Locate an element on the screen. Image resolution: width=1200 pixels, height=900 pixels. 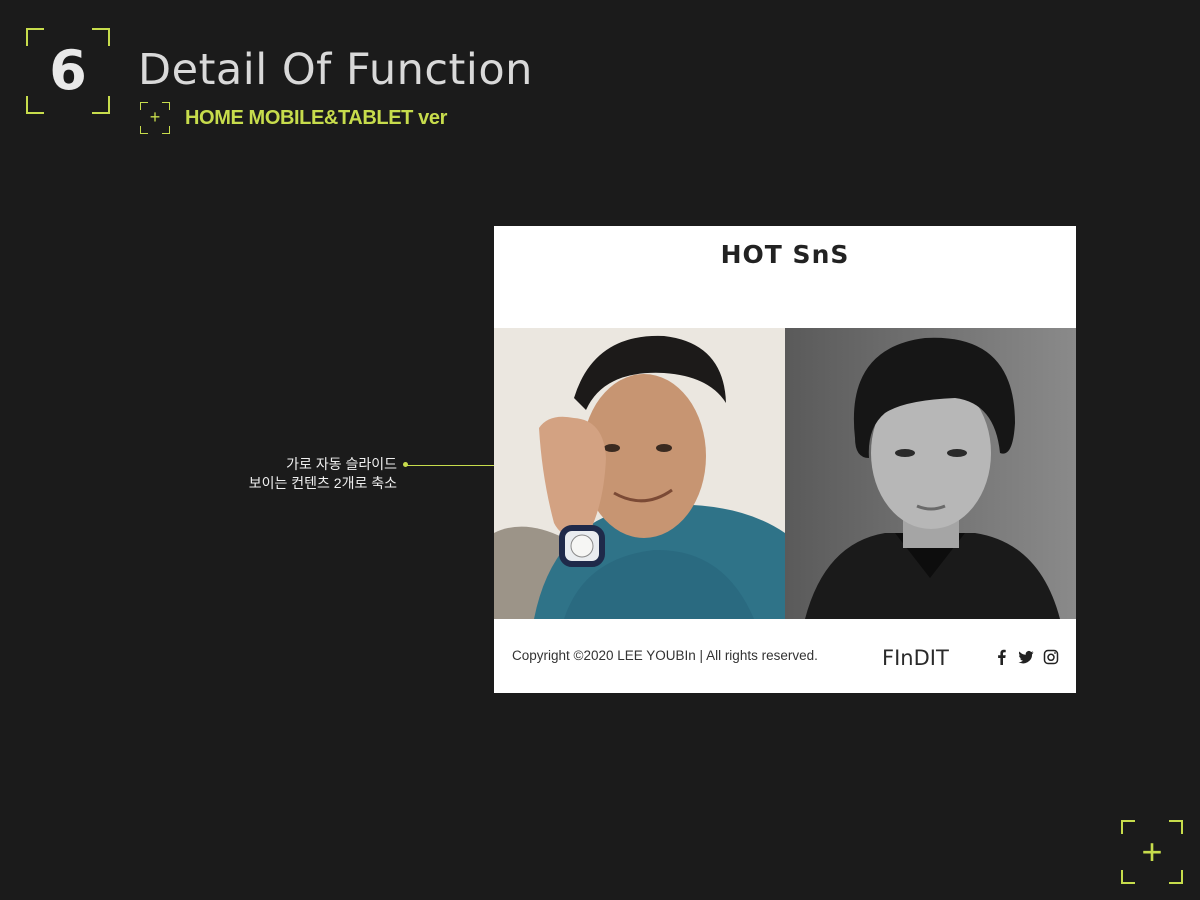
section-number: 6 is located at coordinates (68, 70).